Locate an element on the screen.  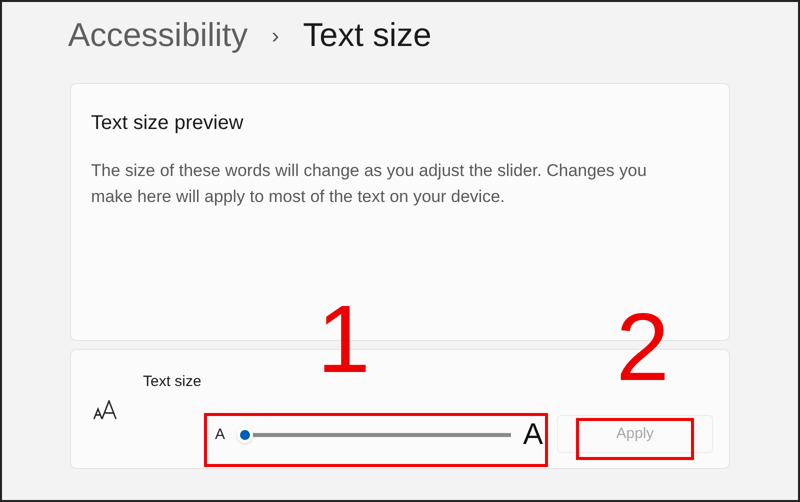
slider-thumb is located at coordinates (245, 435).